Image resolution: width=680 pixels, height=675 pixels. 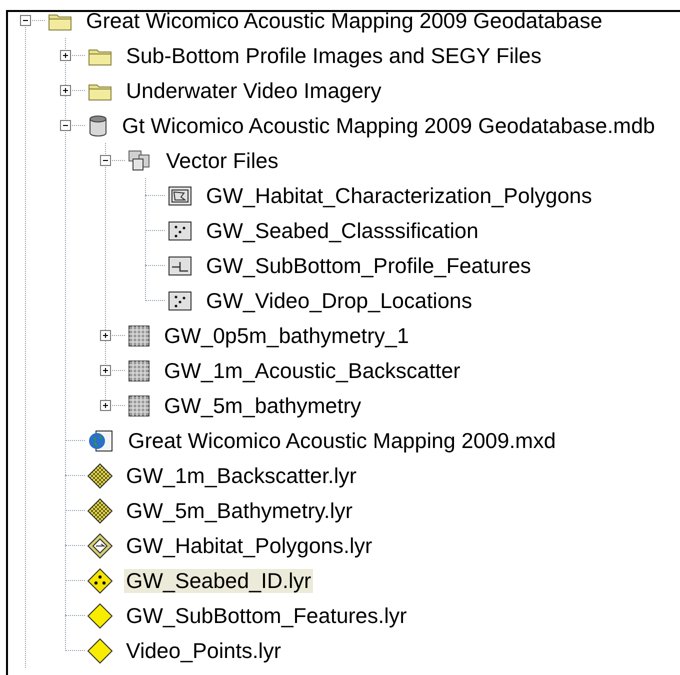 I want to click on tree-item: GW_Habitat_Polygons.lyr, so click(x=249, y=546).